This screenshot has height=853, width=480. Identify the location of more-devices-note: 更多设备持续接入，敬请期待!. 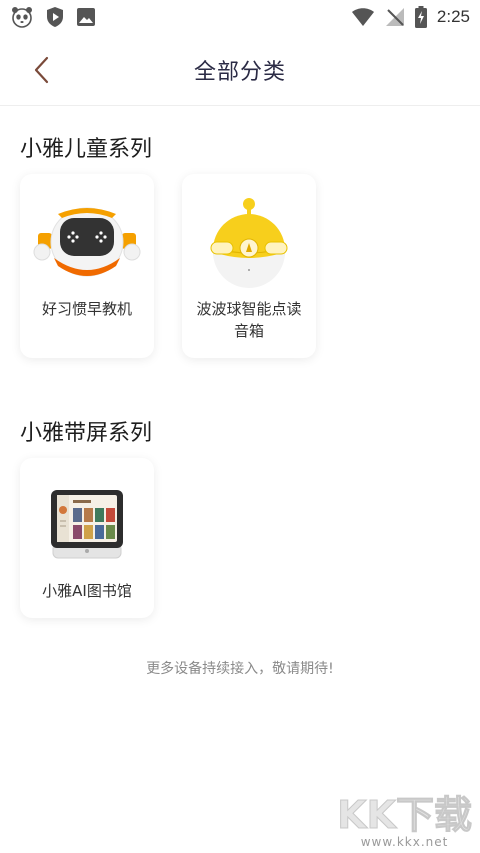
(240, 669).